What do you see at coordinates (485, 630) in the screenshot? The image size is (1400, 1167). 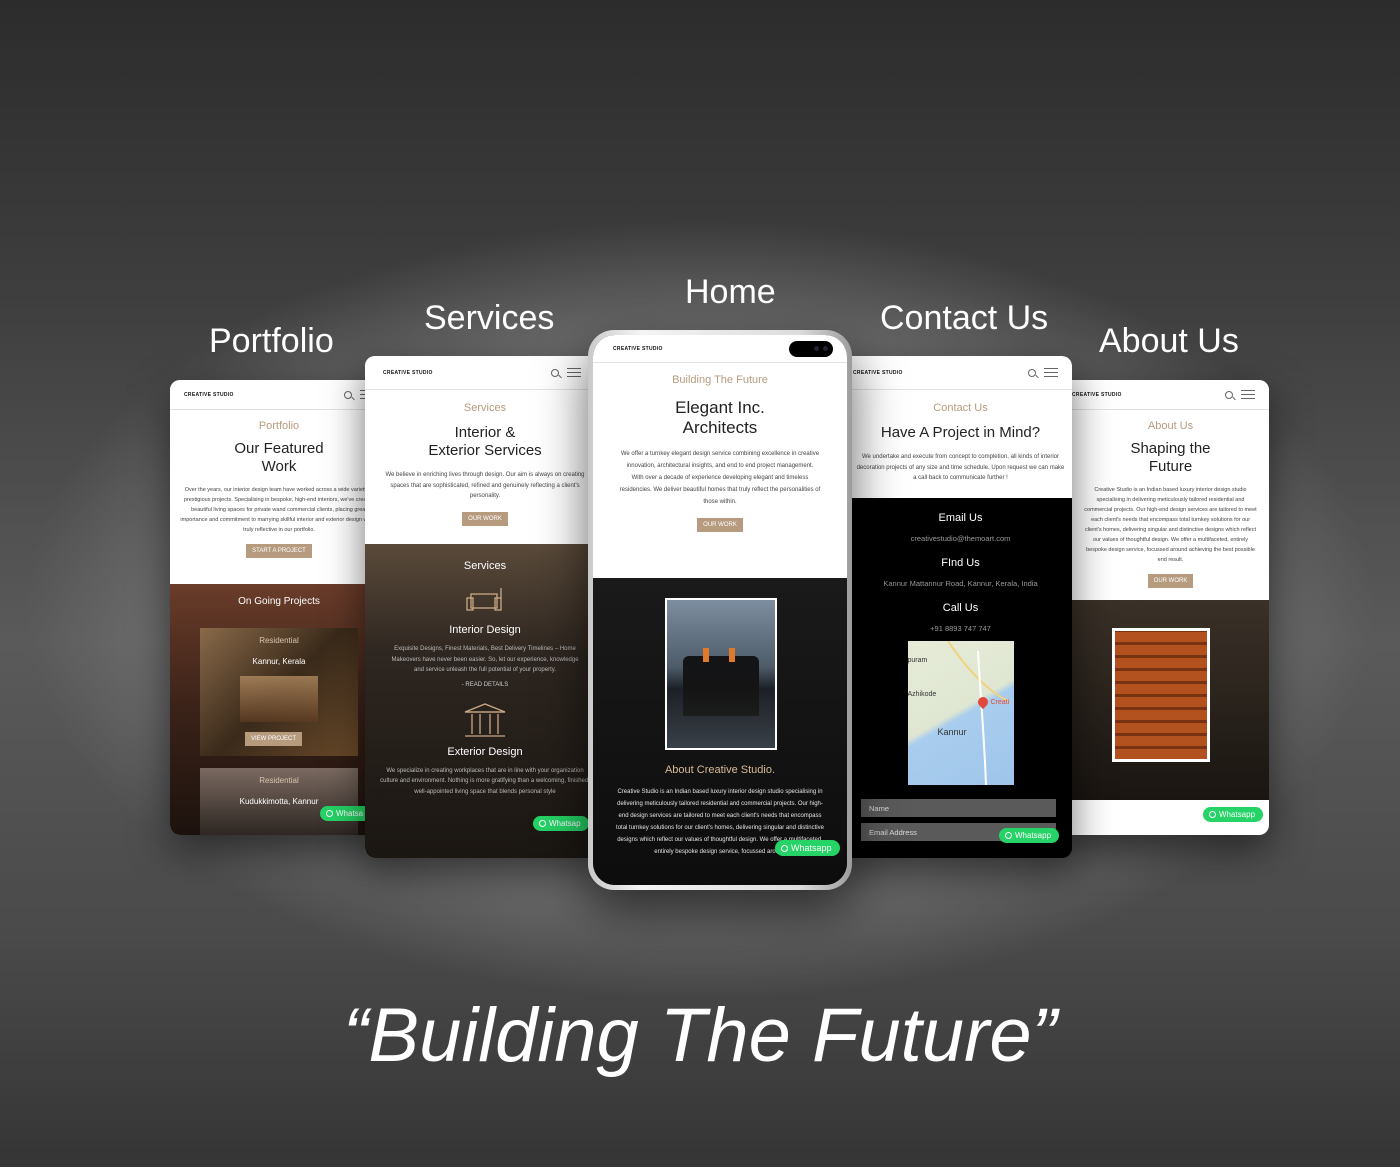 I see `interior-design-title: Interior Design` at bounding box center [485, 630].